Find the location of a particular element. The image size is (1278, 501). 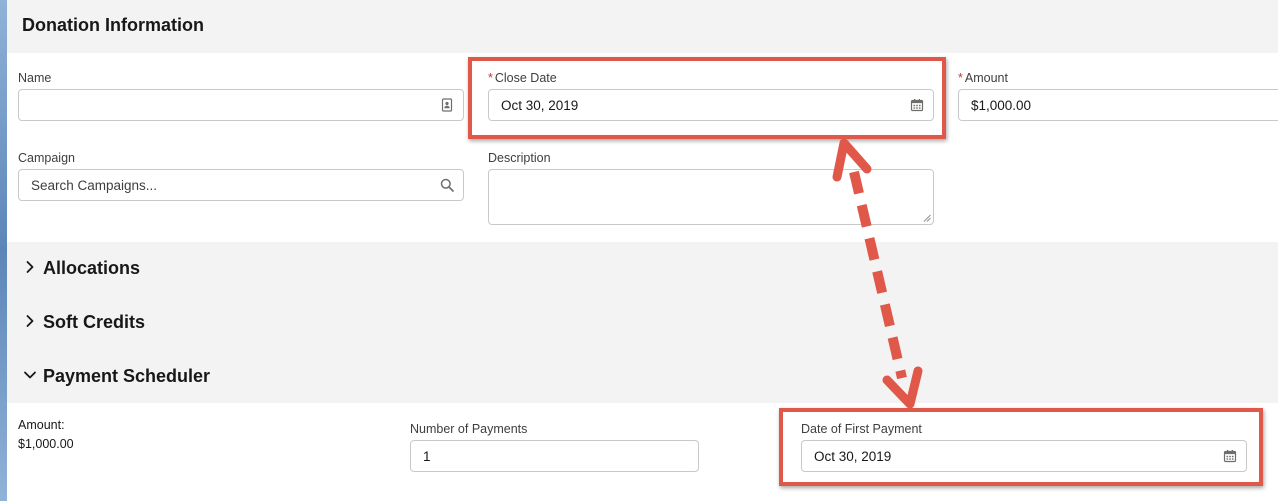

double-headed-arrow-annotation is located at coordinates (877, 273).